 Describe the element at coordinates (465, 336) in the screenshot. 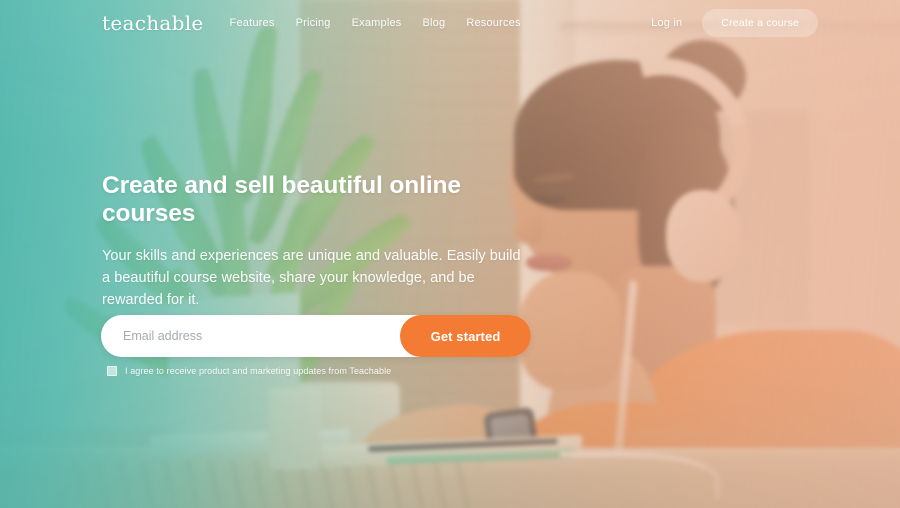

I see `get-started-button: Get started` at that location.